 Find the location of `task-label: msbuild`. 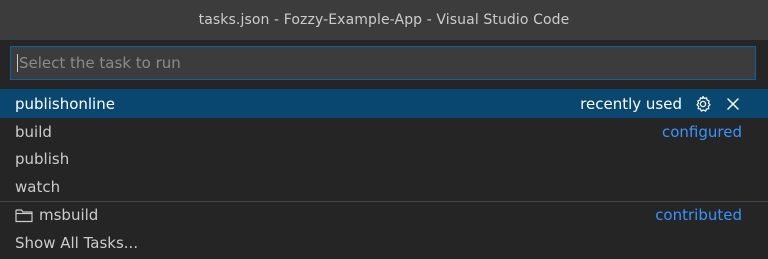

task-label: msbuild is located at coordinates (69, 215).